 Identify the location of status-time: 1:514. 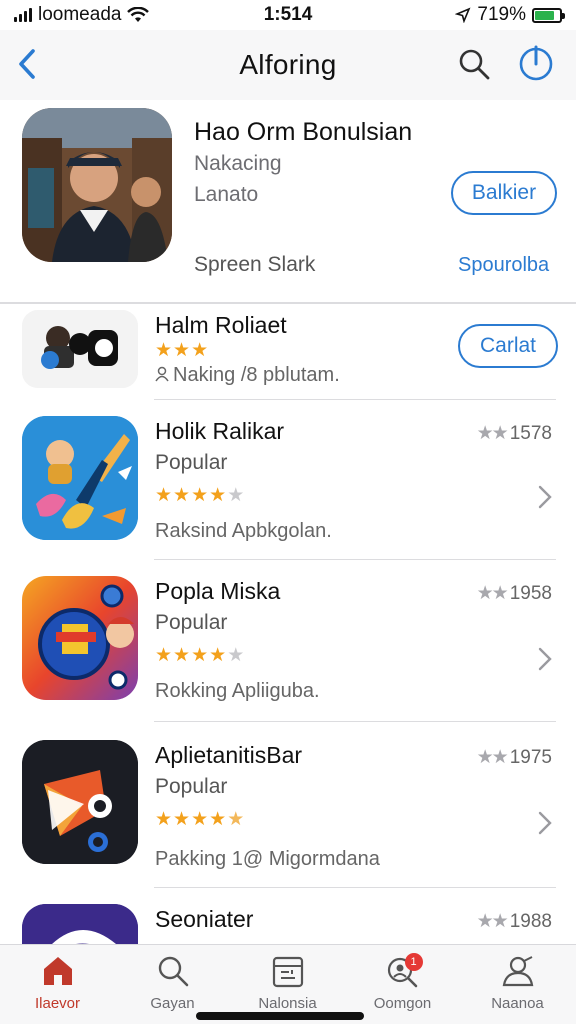
(288, 14).